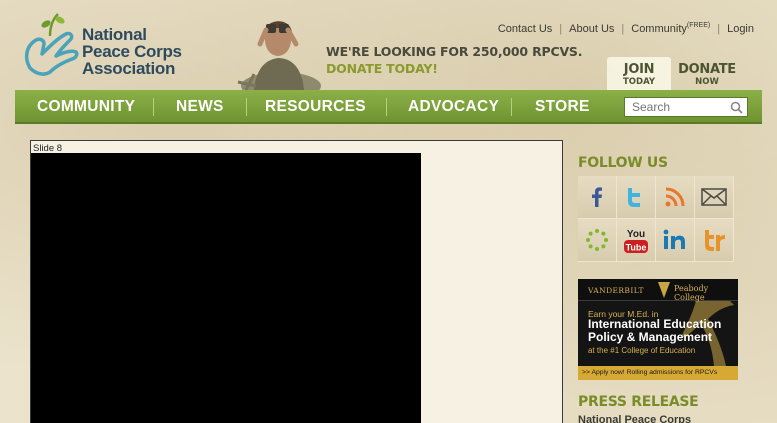 This screenshot has height=423, width=777. What do you see at coordinates (698, 25) in the screenshot?
I see `free-badge: (FREE)` at bounding box center [698, 25].